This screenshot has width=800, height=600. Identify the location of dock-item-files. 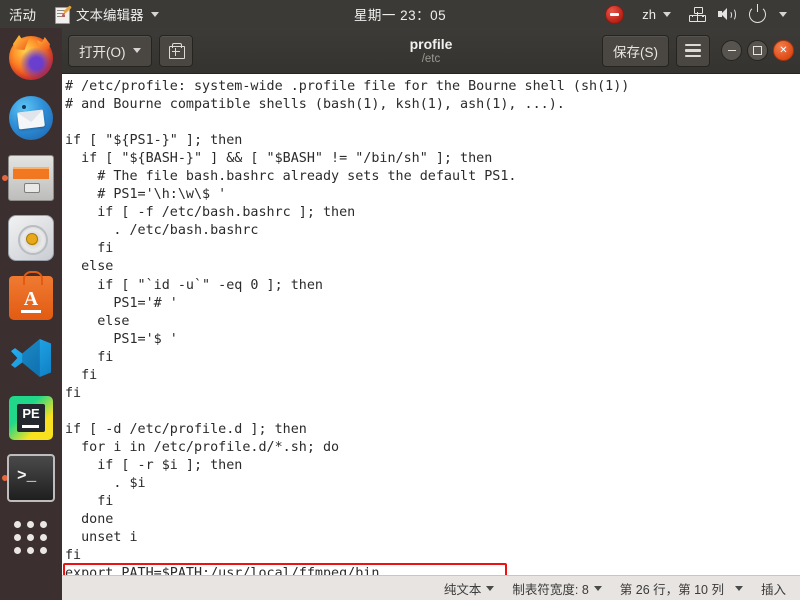
(31, 178).